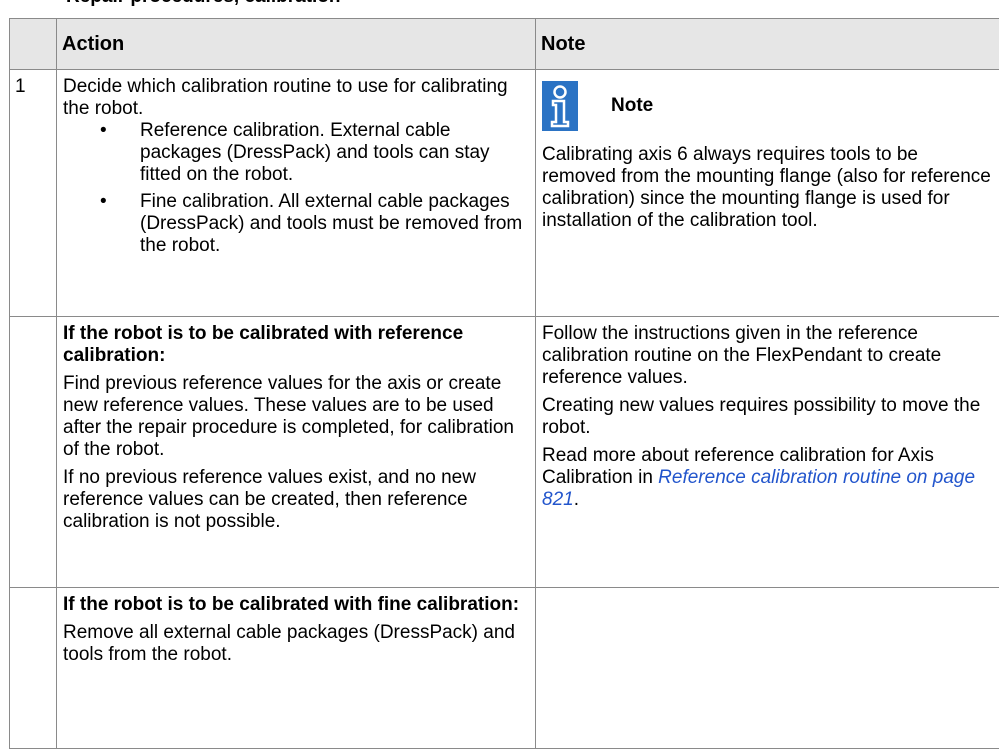  Describe the element at coordinates (770, 106) in the screenshot. I see `note-header: Note` at that location.